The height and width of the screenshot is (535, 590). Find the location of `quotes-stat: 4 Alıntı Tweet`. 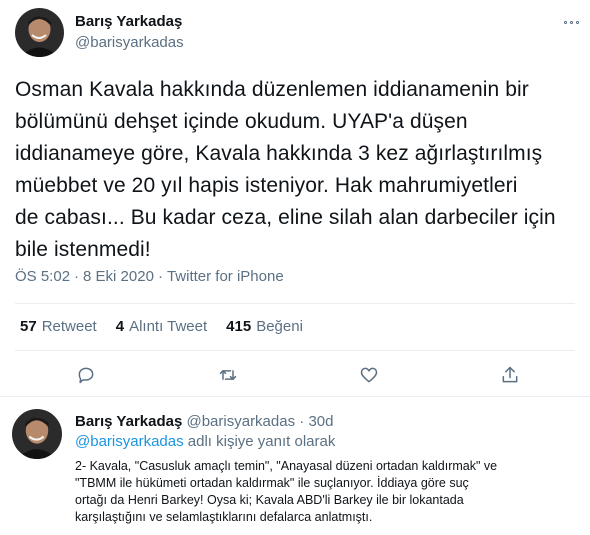

quotes-stat: 4 Alıntı Tweet is located at coordinates (161, 326).